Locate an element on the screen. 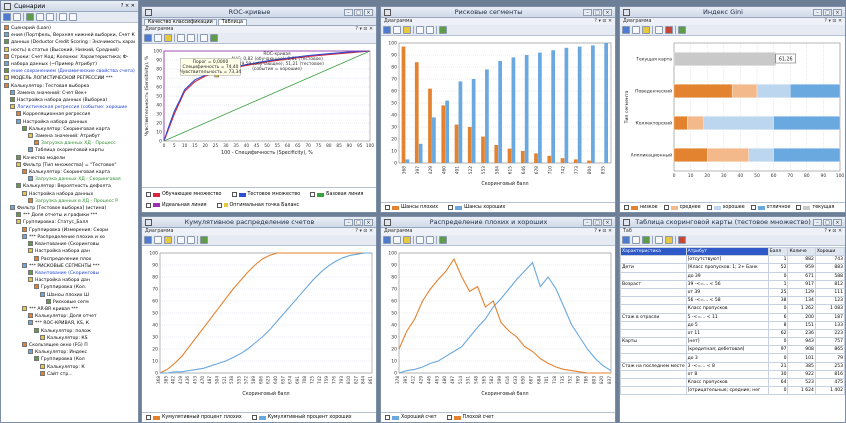 This screenshot has width=846, height=423. table-row: от 8 30 922 816 is located at coordinates (732, 374).